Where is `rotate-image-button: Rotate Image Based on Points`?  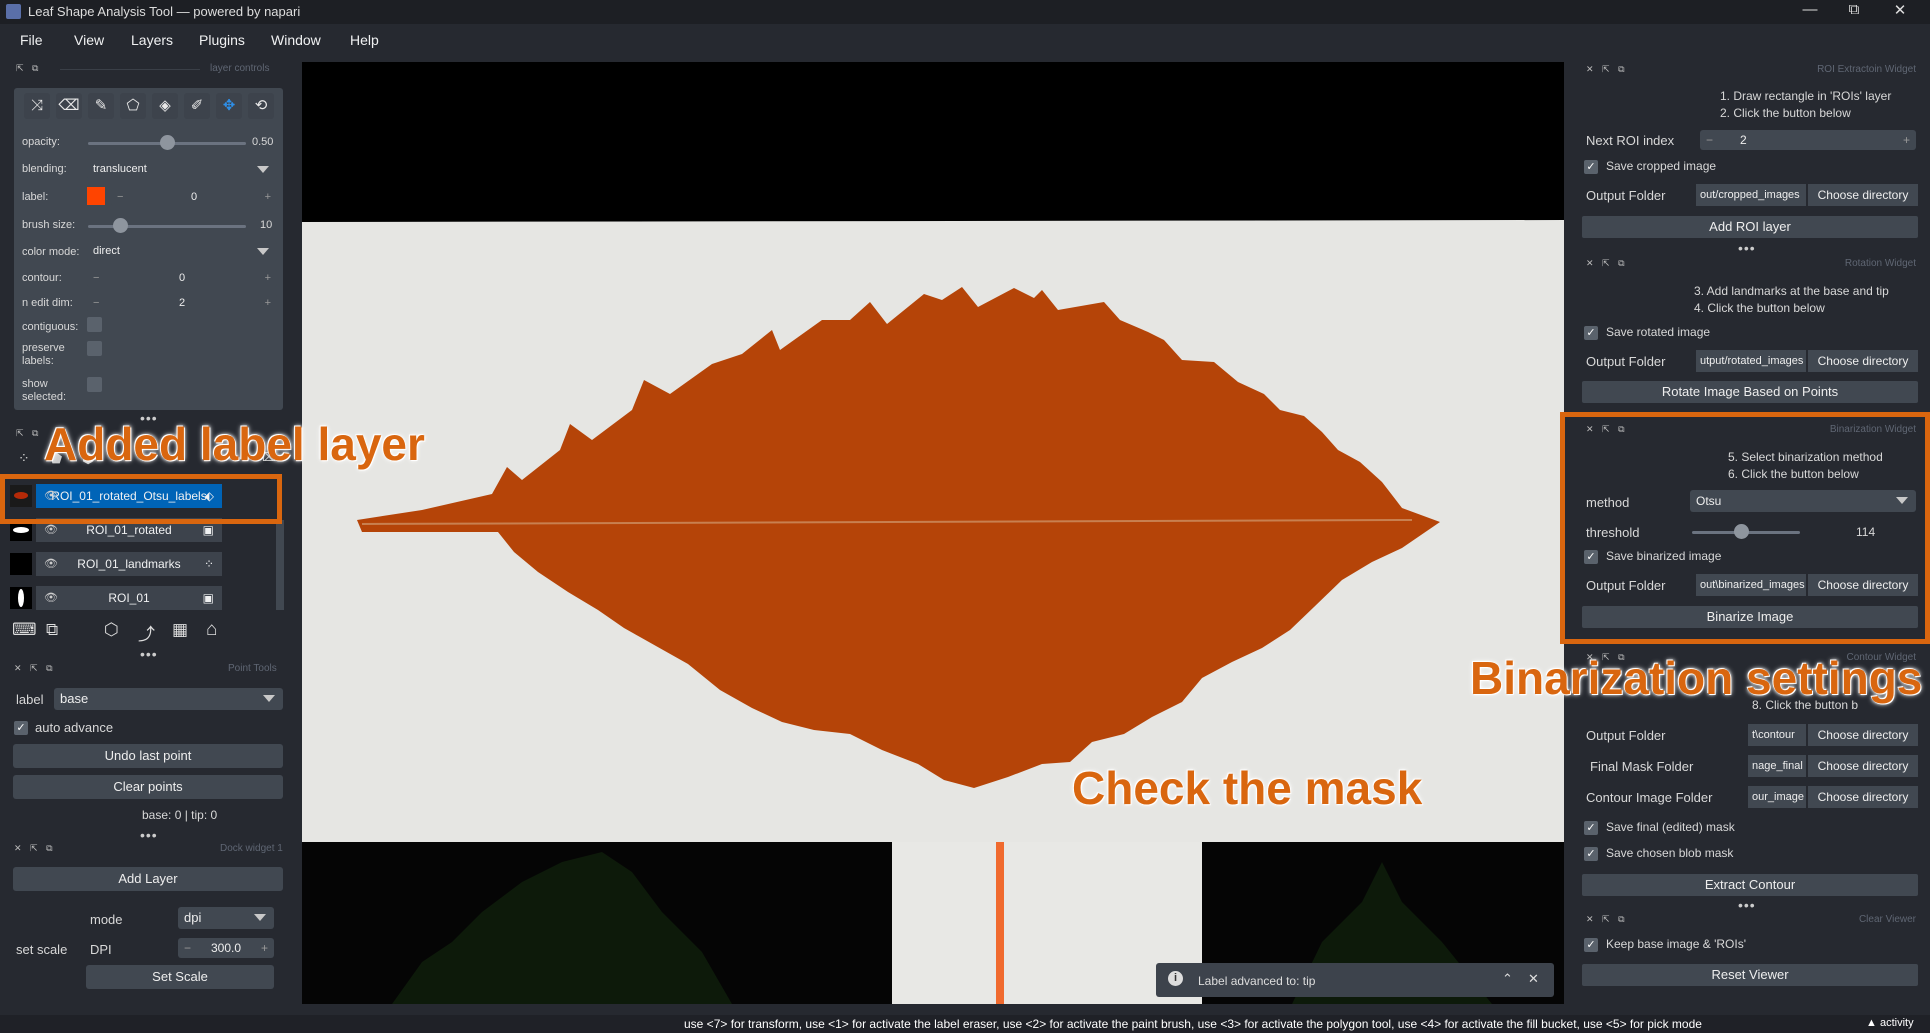 rotate-image-button: Rotate Image Based on Points is located at coordinates (1750, 392).